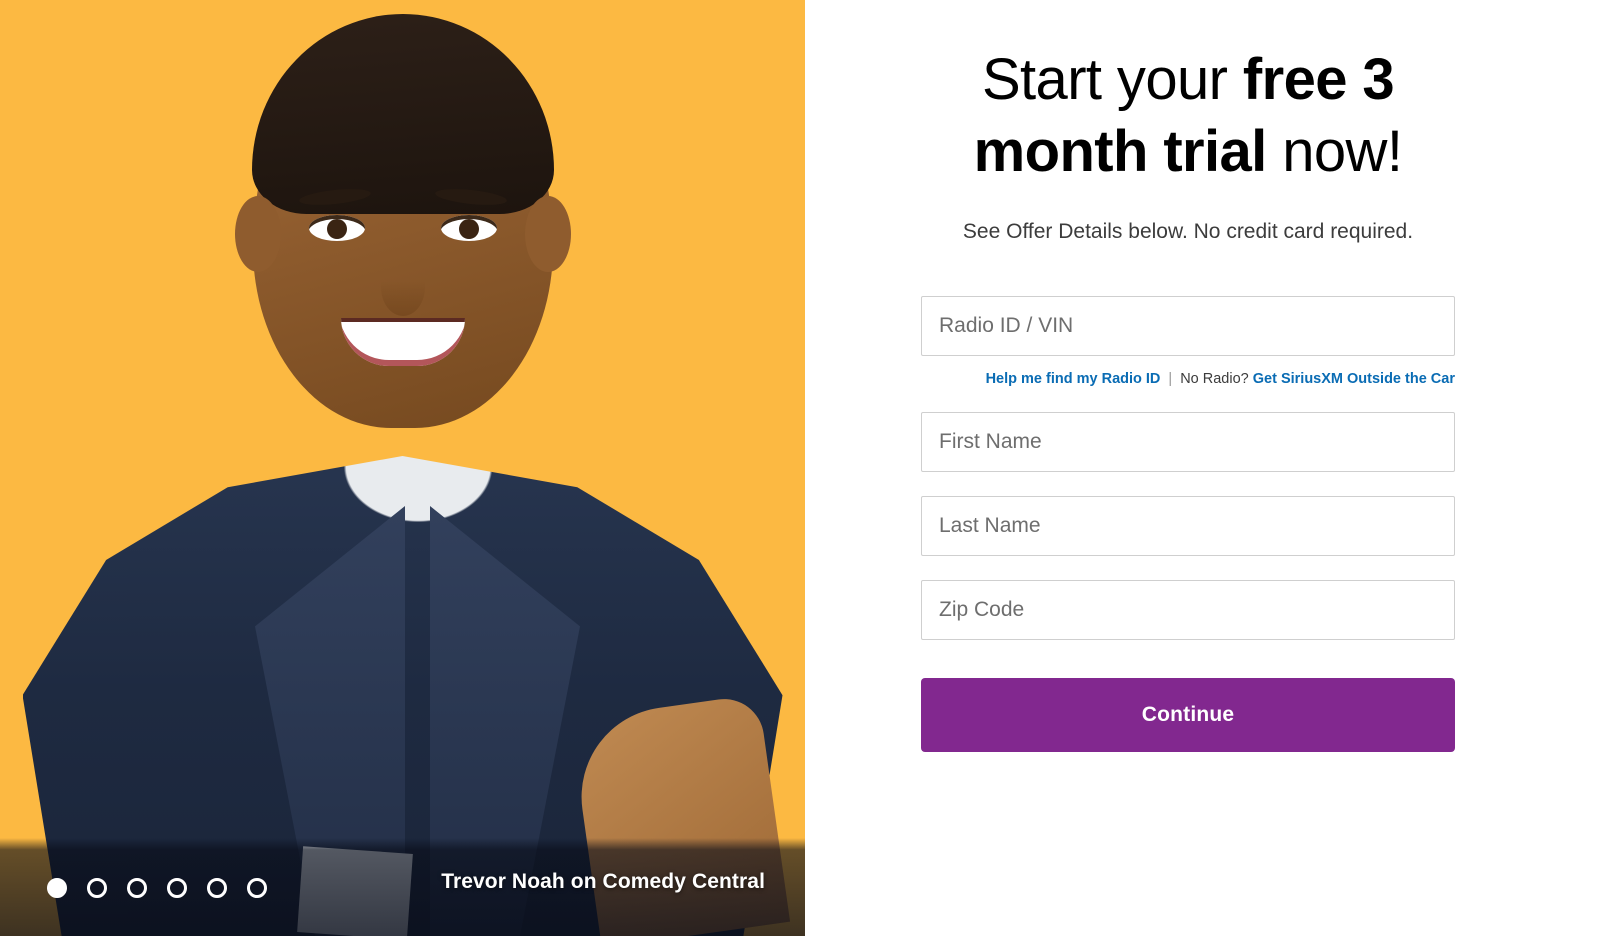  What do you see at coordinates (157, 888) in the screenshot?
I see `carousel-dots` at bounding box center [157, 888].